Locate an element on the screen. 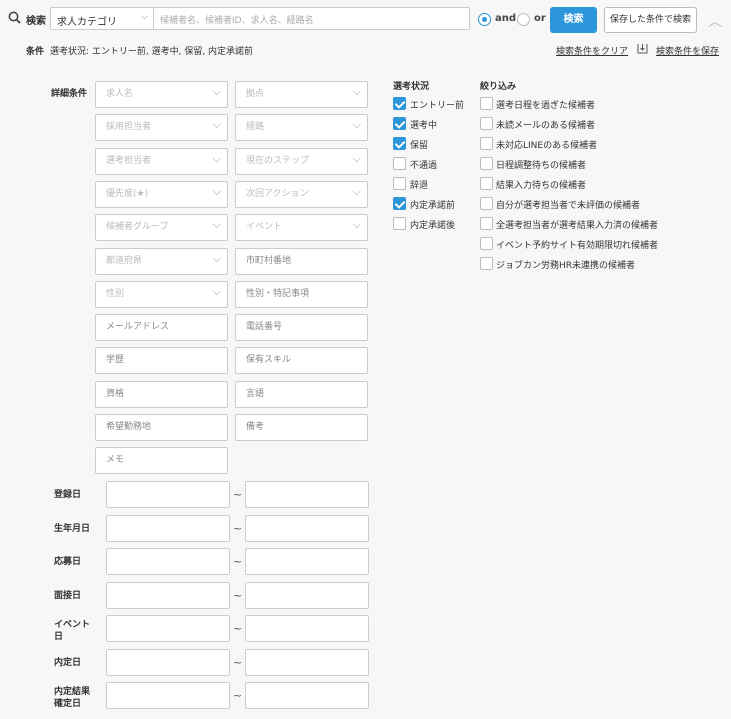 This screenshot has width=731, height=719. conditions-summary: 選考状況: エントリー前, 選考中, 保留, 内定承諾前 is located at coordinates (152, 52).